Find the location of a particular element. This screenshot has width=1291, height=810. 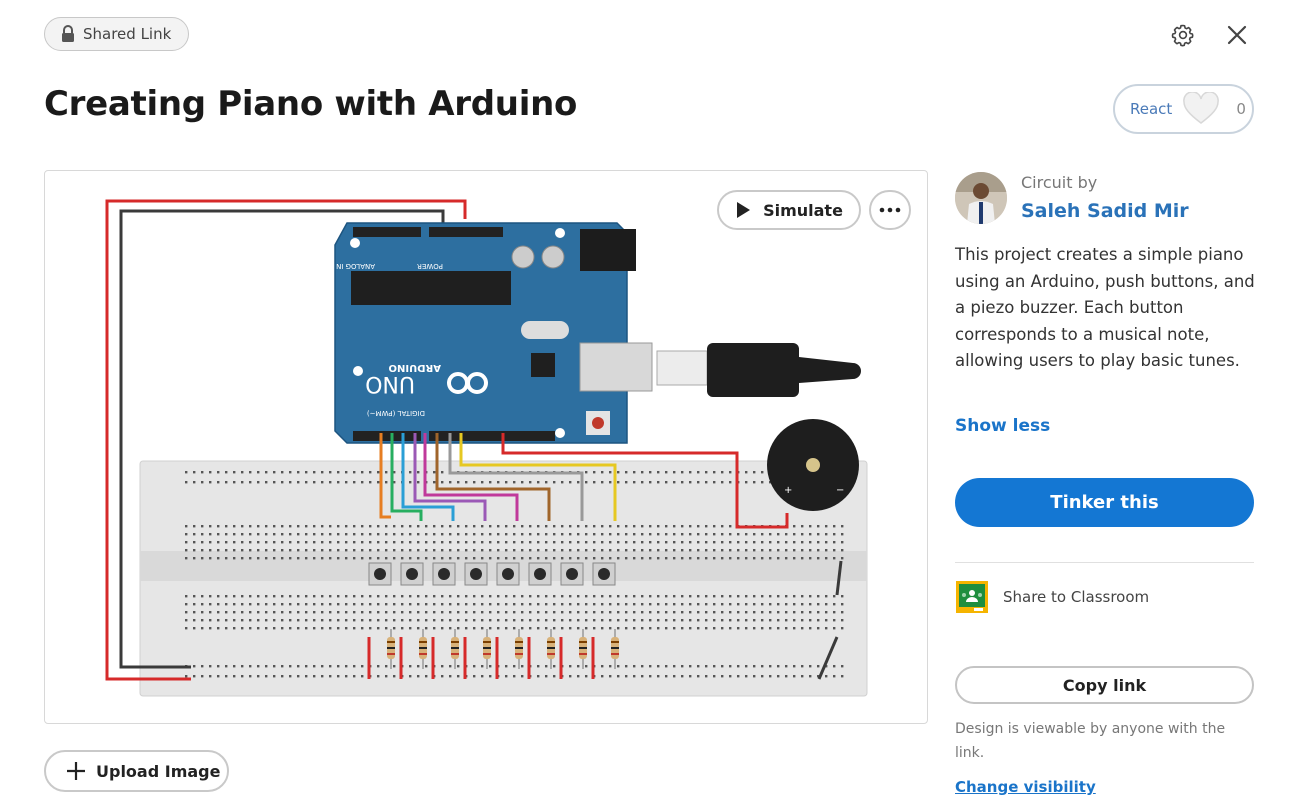

tinker-this-button: Tinker this is located at coordinates (1104, 502).